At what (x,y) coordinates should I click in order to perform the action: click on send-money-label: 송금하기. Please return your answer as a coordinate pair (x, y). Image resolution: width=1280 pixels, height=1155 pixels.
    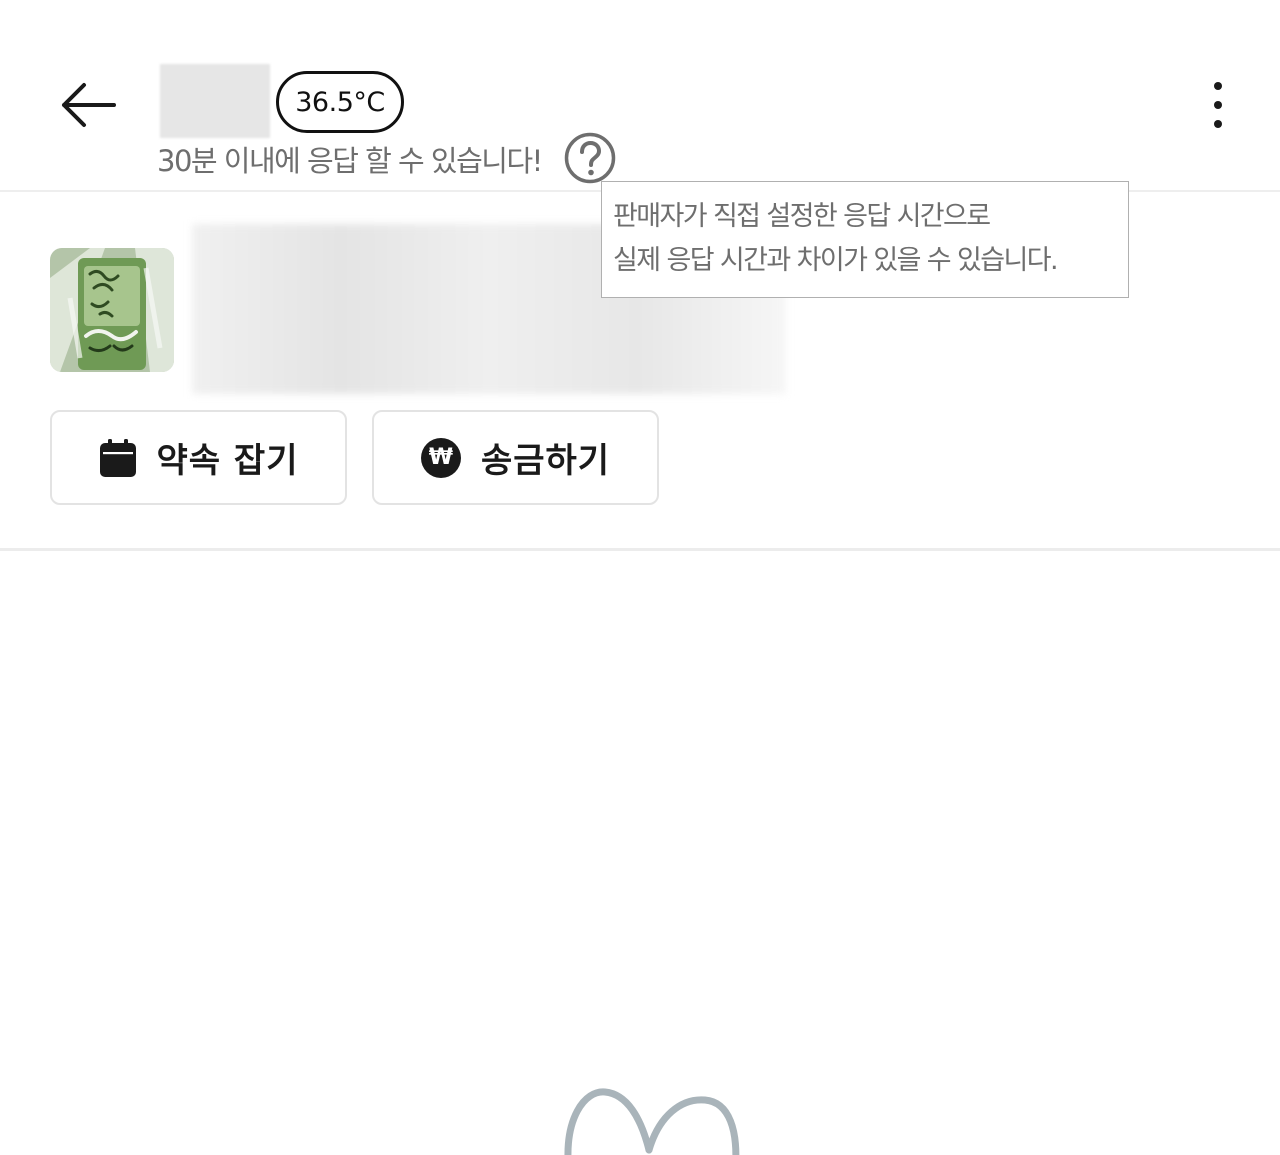
    Looking at the image, I should click on (545, 461).